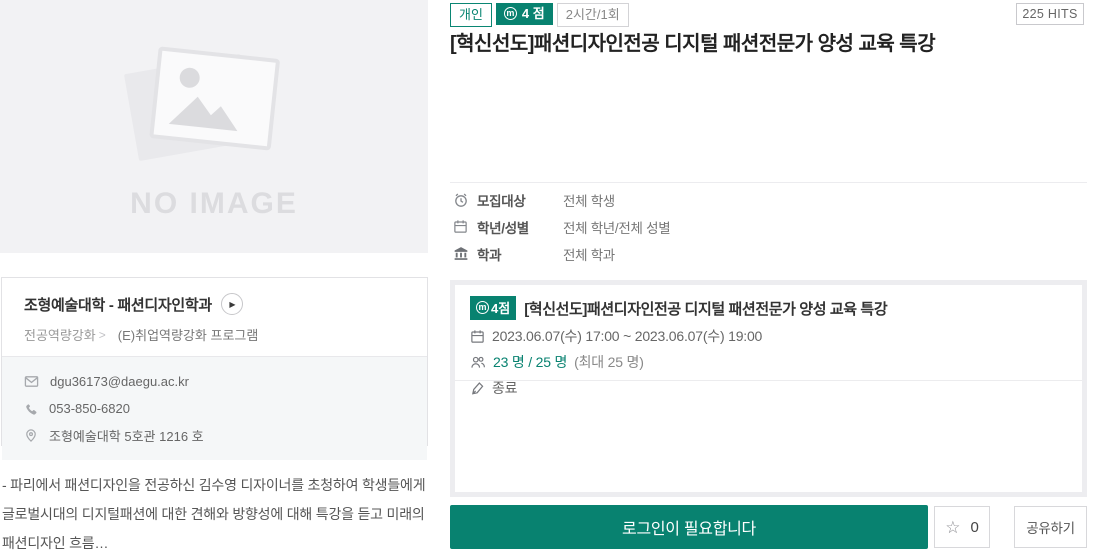 Image resolution: width=1095 pixels, height=552 pixels. What do you see at coordinates (530, 362) in the screenshot?
I see `session-enrollment: 23 명 / 25 명` at bounding box center [530, 362].